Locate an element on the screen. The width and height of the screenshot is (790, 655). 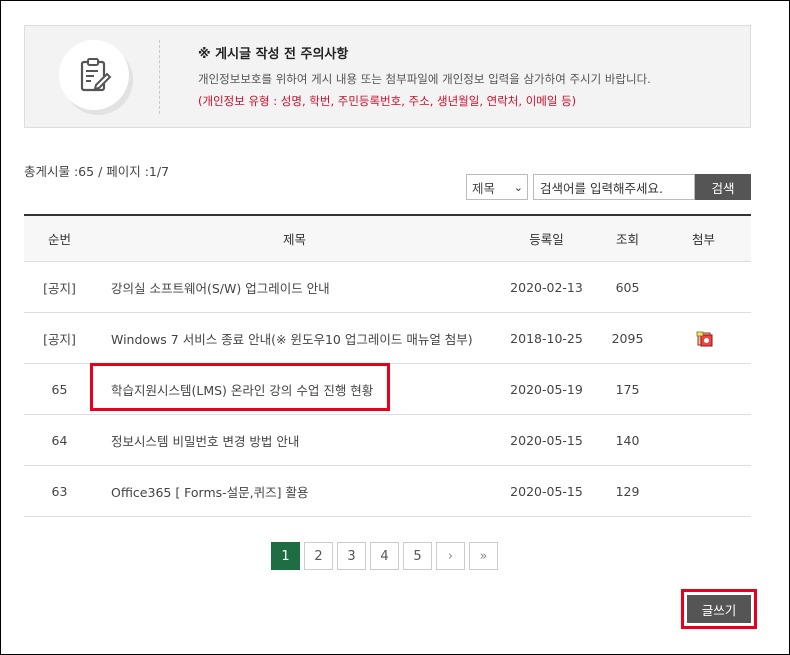
page-button-3: 3 is located at coordinates (351, 556).